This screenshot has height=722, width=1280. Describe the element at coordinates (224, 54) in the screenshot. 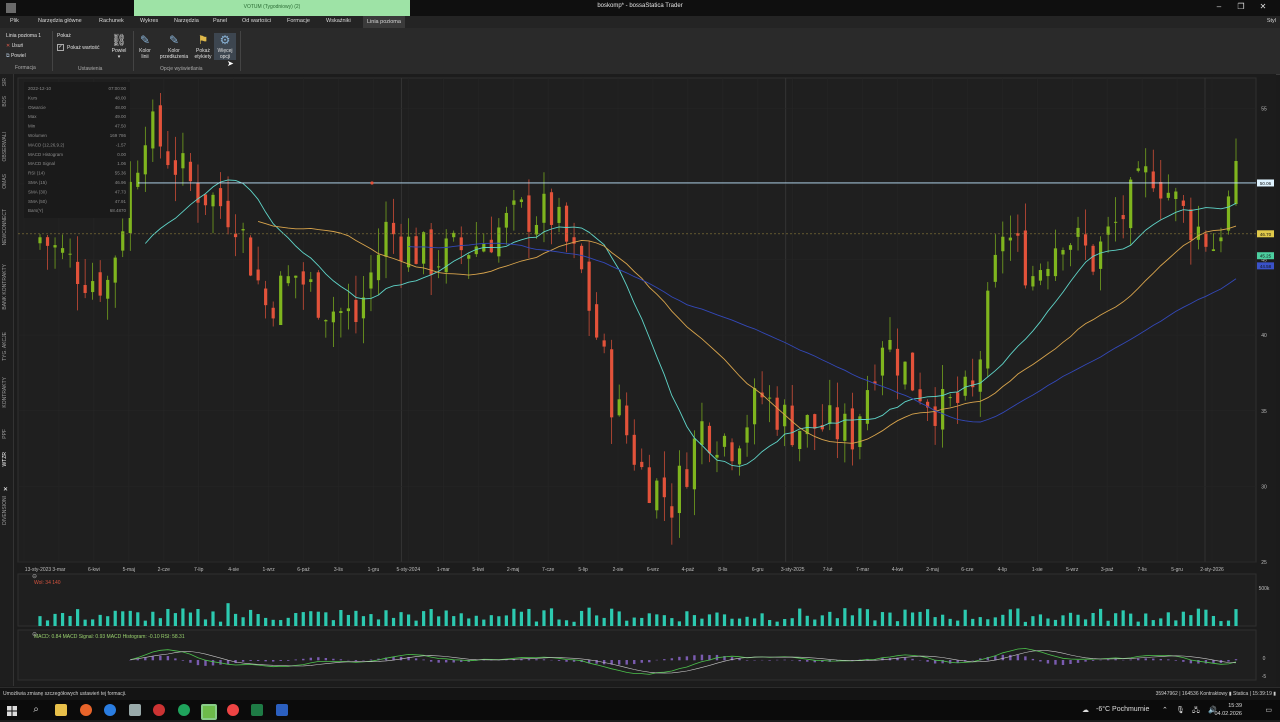

I see `more-options-label: Więcej opcji` at that location.